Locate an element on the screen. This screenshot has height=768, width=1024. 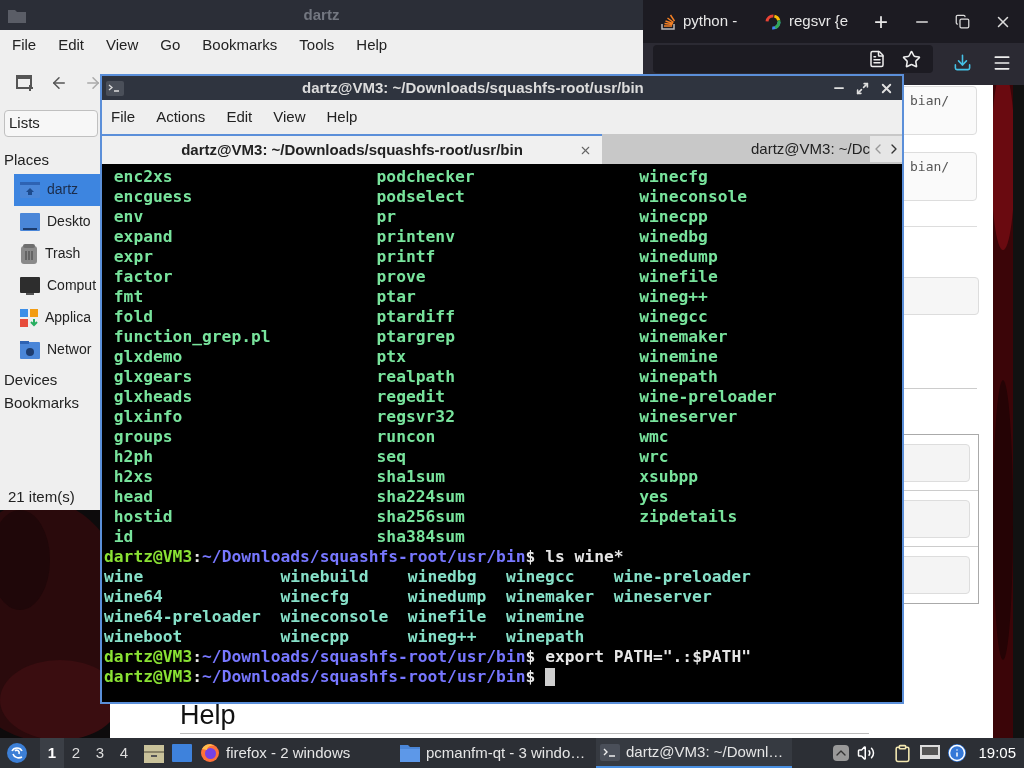
file-name: wineserver is located at coordinates (663, 597).